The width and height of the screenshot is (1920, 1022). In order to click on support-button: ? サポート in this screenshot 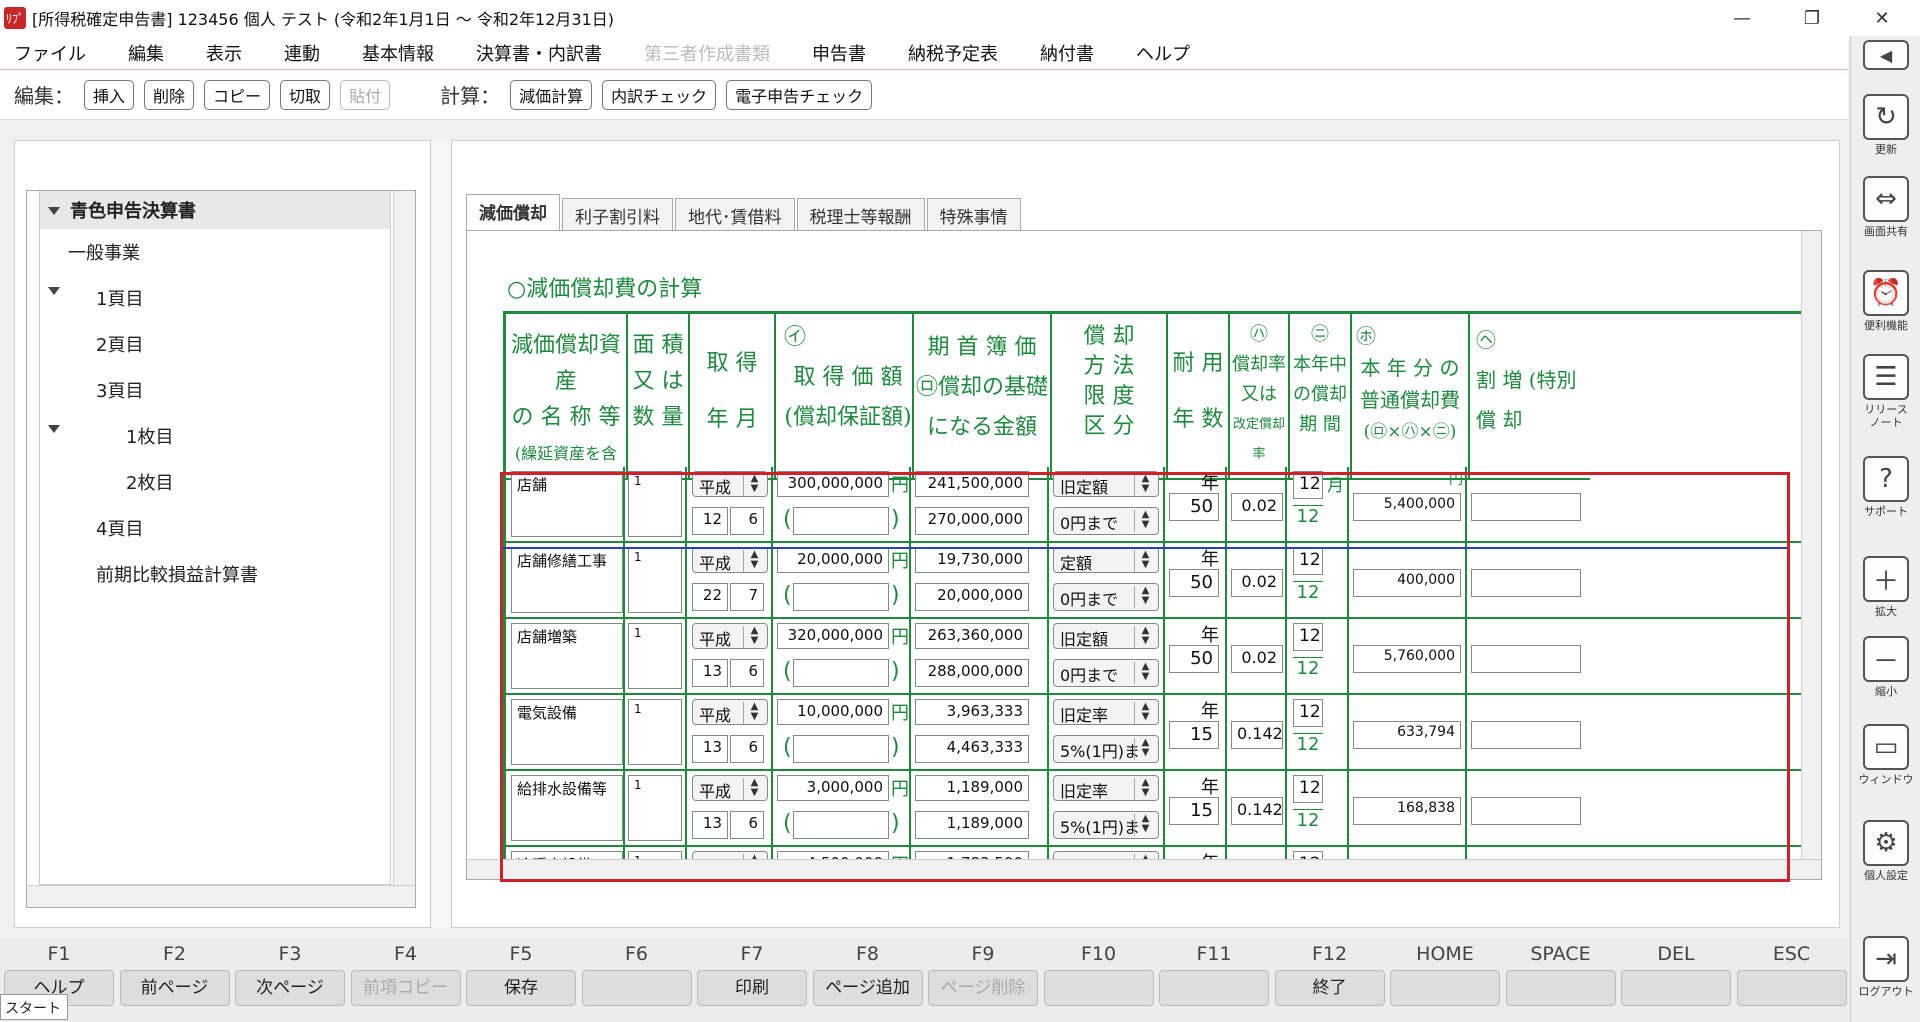, I will do `click(1886, 487)`.